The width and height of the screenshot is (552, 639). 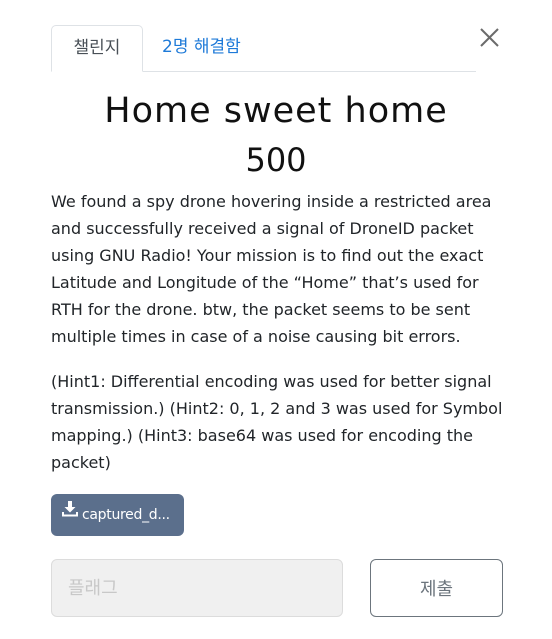 I want to click on flag-input, so click(x=197, y=588).